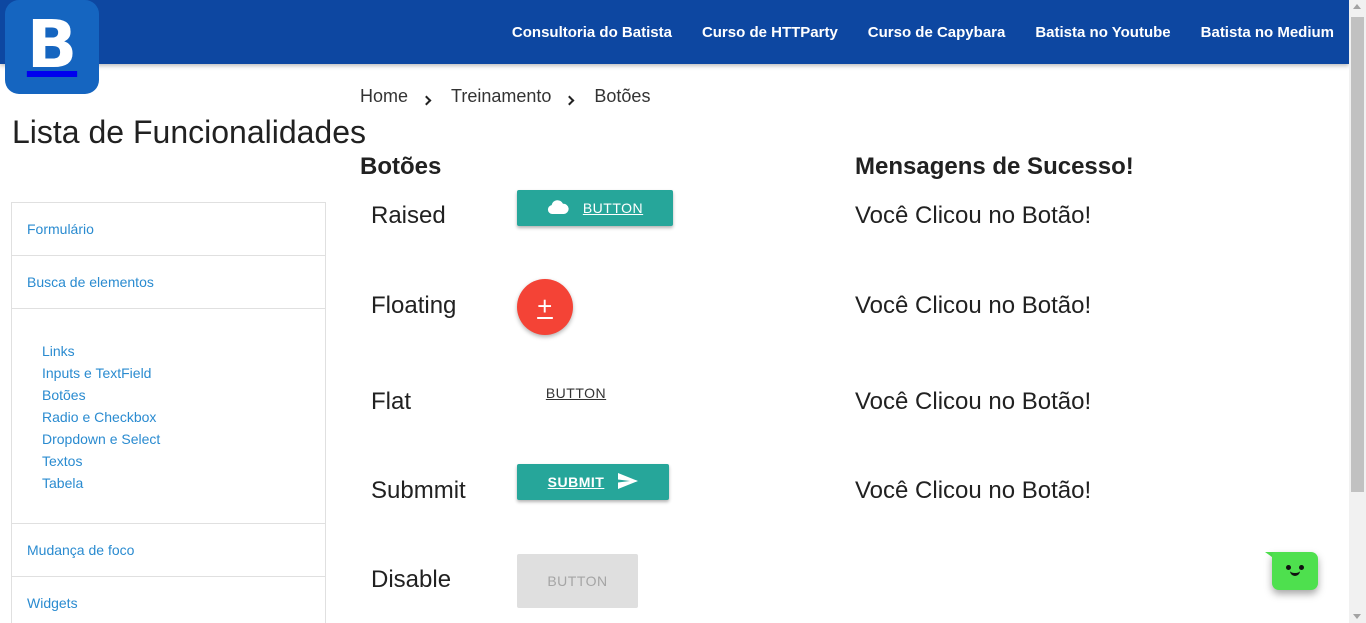 This screenshot has width=1366, height=623. I want to click on breadcrumb-treinamento: Treinamento, so click(501, 96).